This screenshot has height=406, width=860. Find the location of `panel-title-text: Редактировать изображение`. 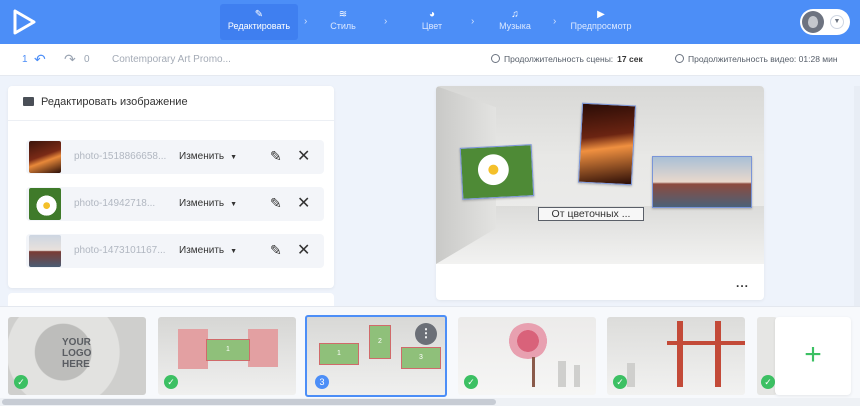

panel-title-text: Редактировать изображение is located at coordinates (114, 102).